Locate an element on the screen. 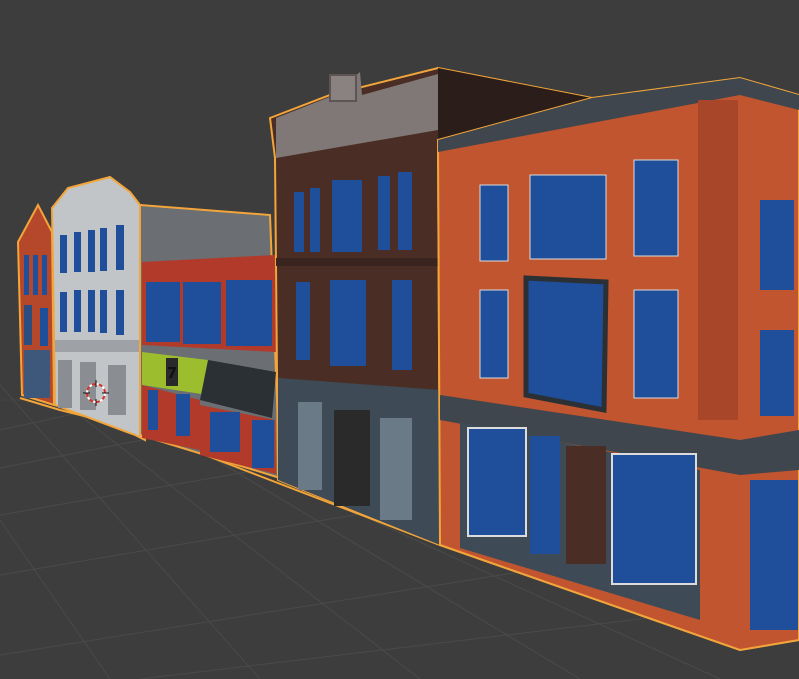 The height and width of the screenshot is (679, 799). shop-sign-text: 7 is located at coordinates (172, 373).